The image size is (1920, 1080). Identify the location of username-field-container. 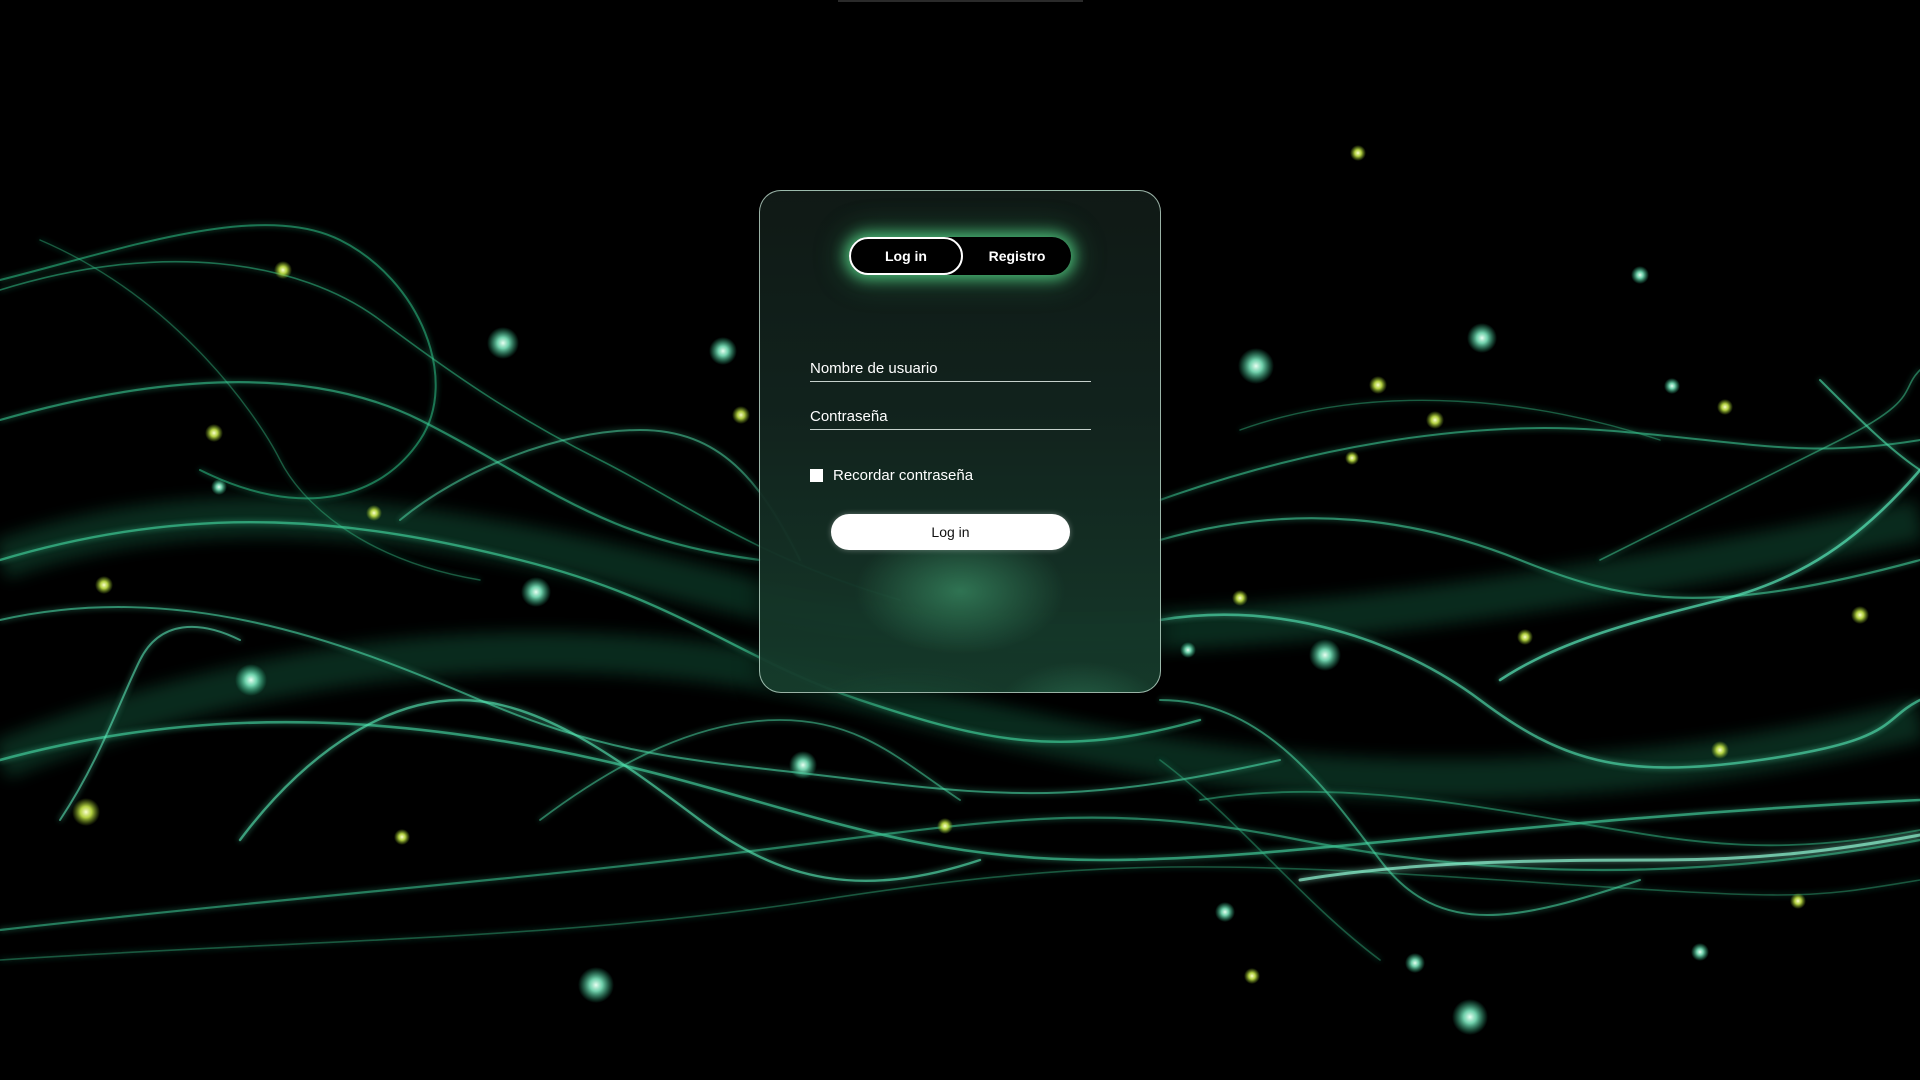
(950, 366).